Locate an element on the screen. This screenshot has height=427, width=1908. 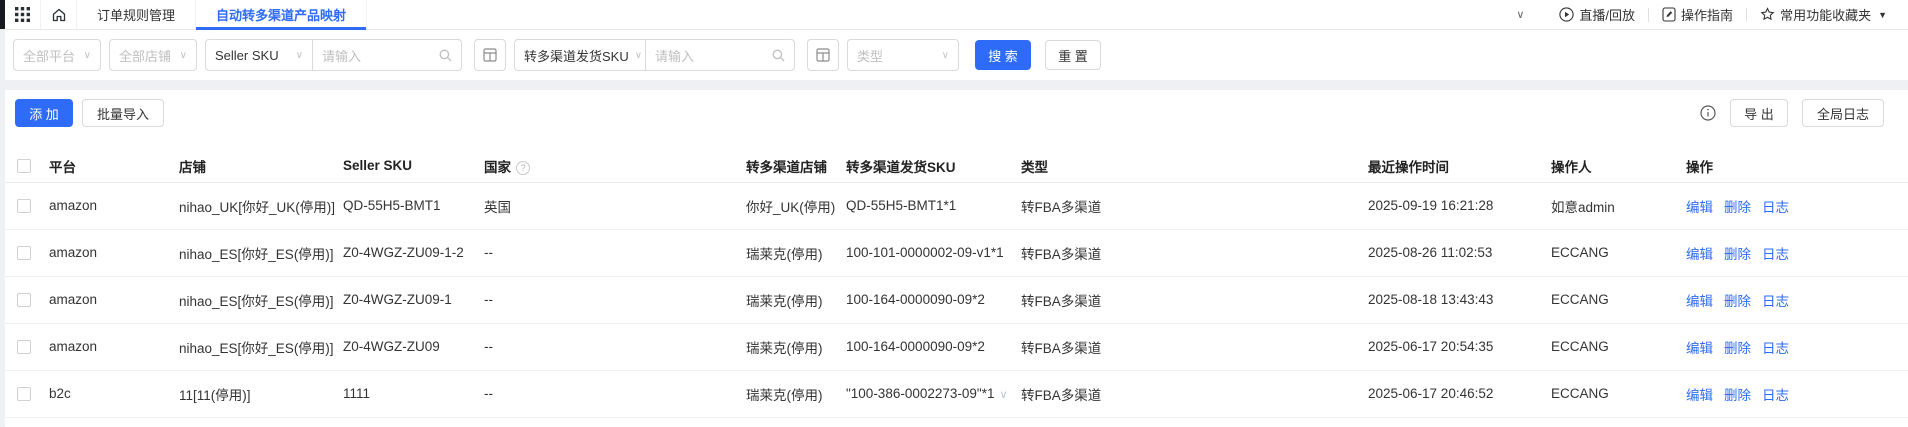
header-label: Seller SKU is located at coordinates (378, 166).